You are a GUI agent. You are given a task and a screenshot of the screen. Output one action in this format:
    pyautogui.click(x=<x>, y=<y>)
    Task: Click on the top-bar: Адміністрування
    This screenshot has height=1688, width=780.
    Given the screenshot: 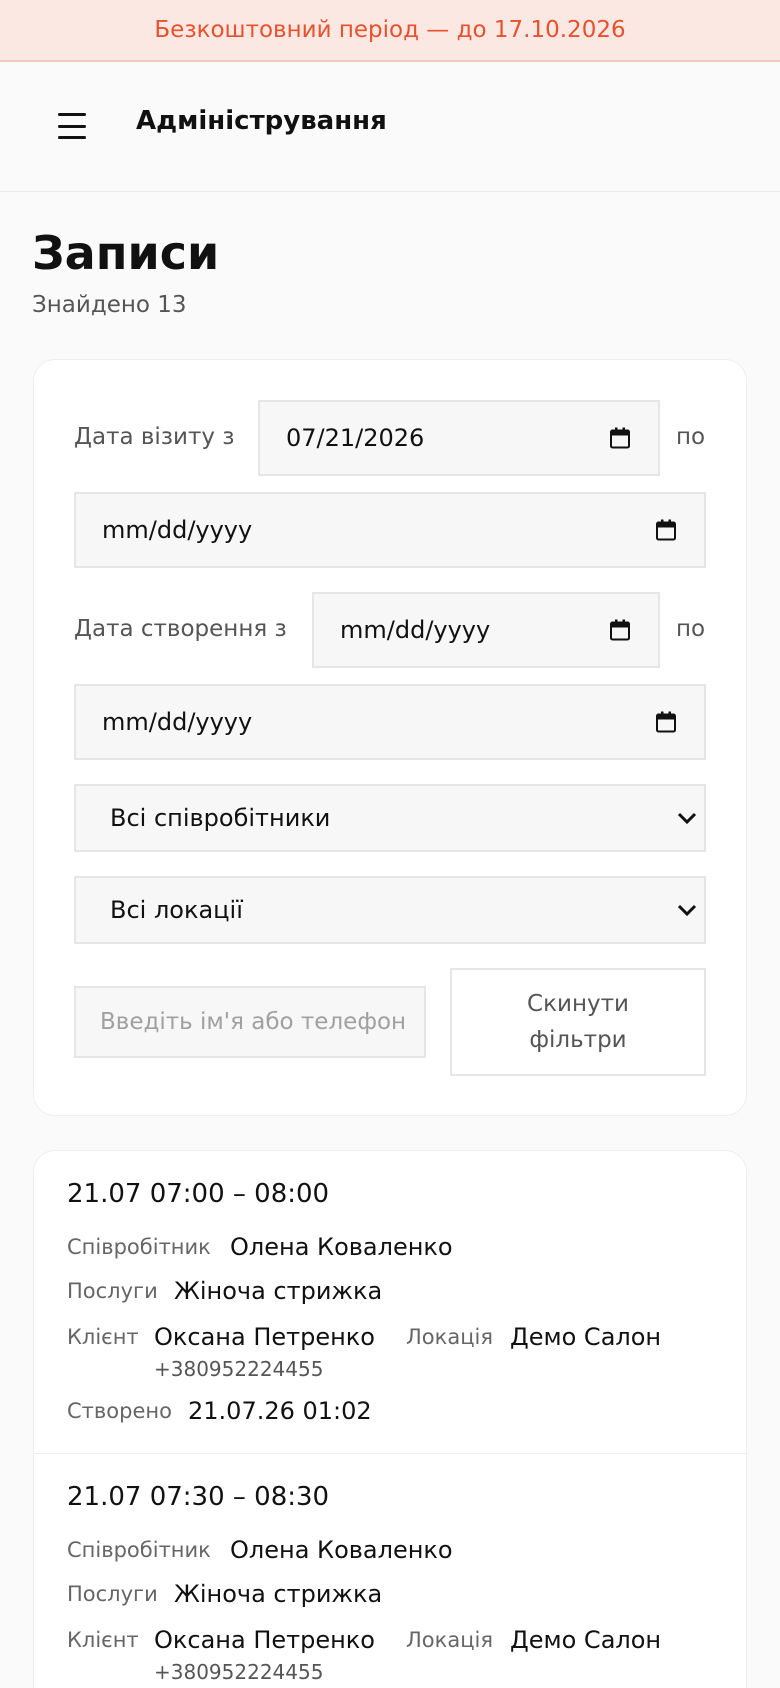 What is the action you would take?
    pyautogui.click(x=390, y=127)
    